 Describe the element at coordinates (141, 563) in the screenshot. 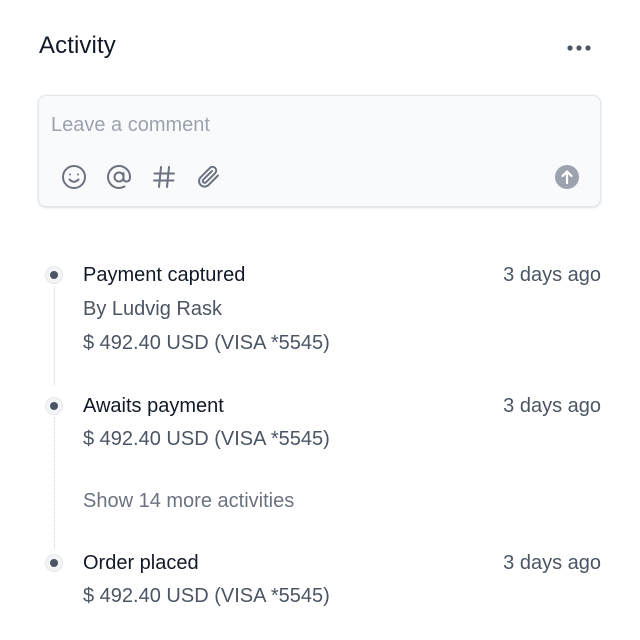

I see `event-title: Order placed` at that location.